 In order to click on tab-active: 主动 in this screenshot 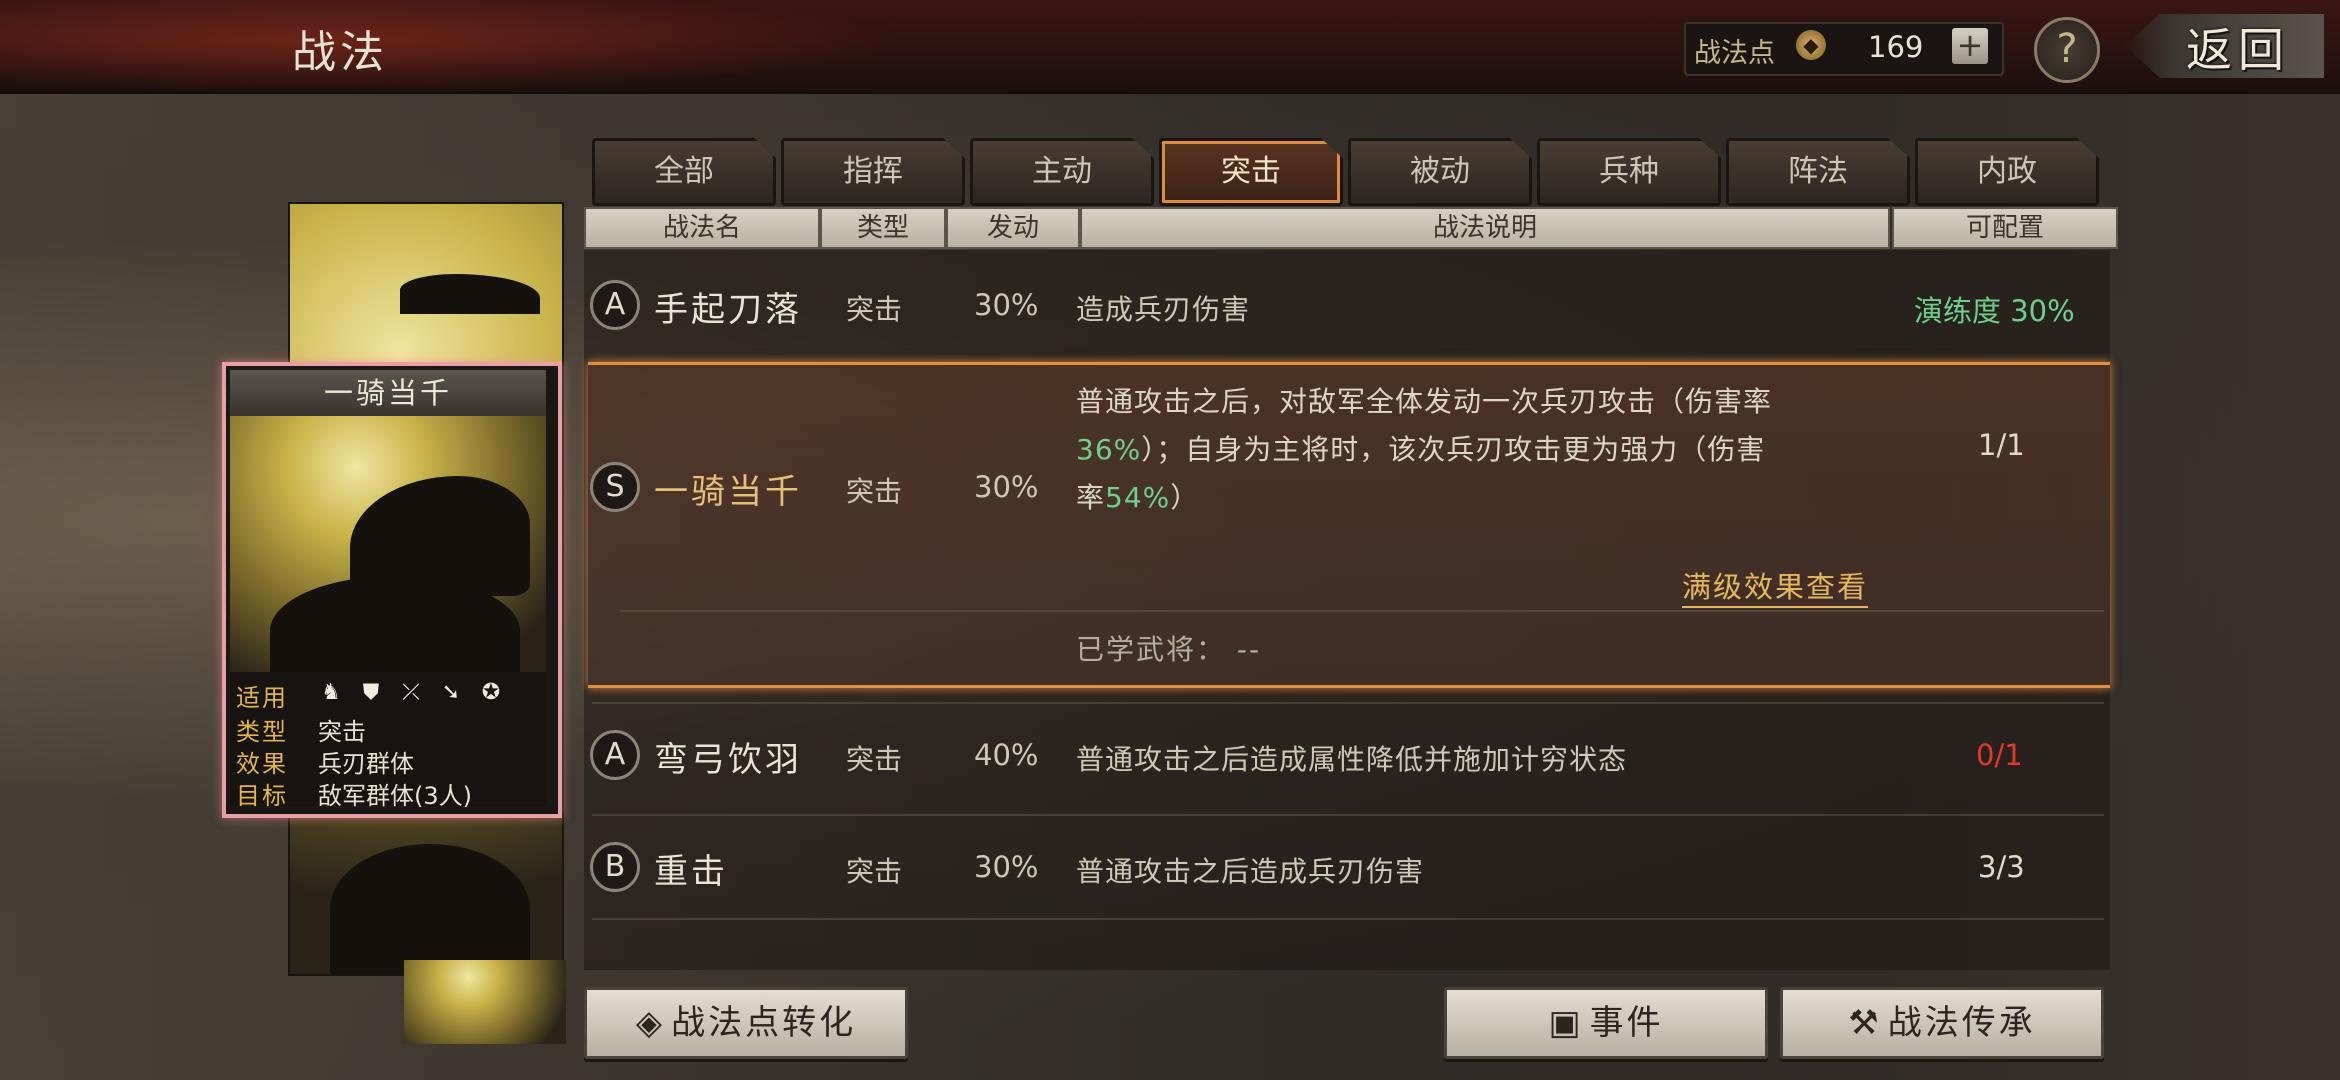, I will do `click(1062, 172)`.